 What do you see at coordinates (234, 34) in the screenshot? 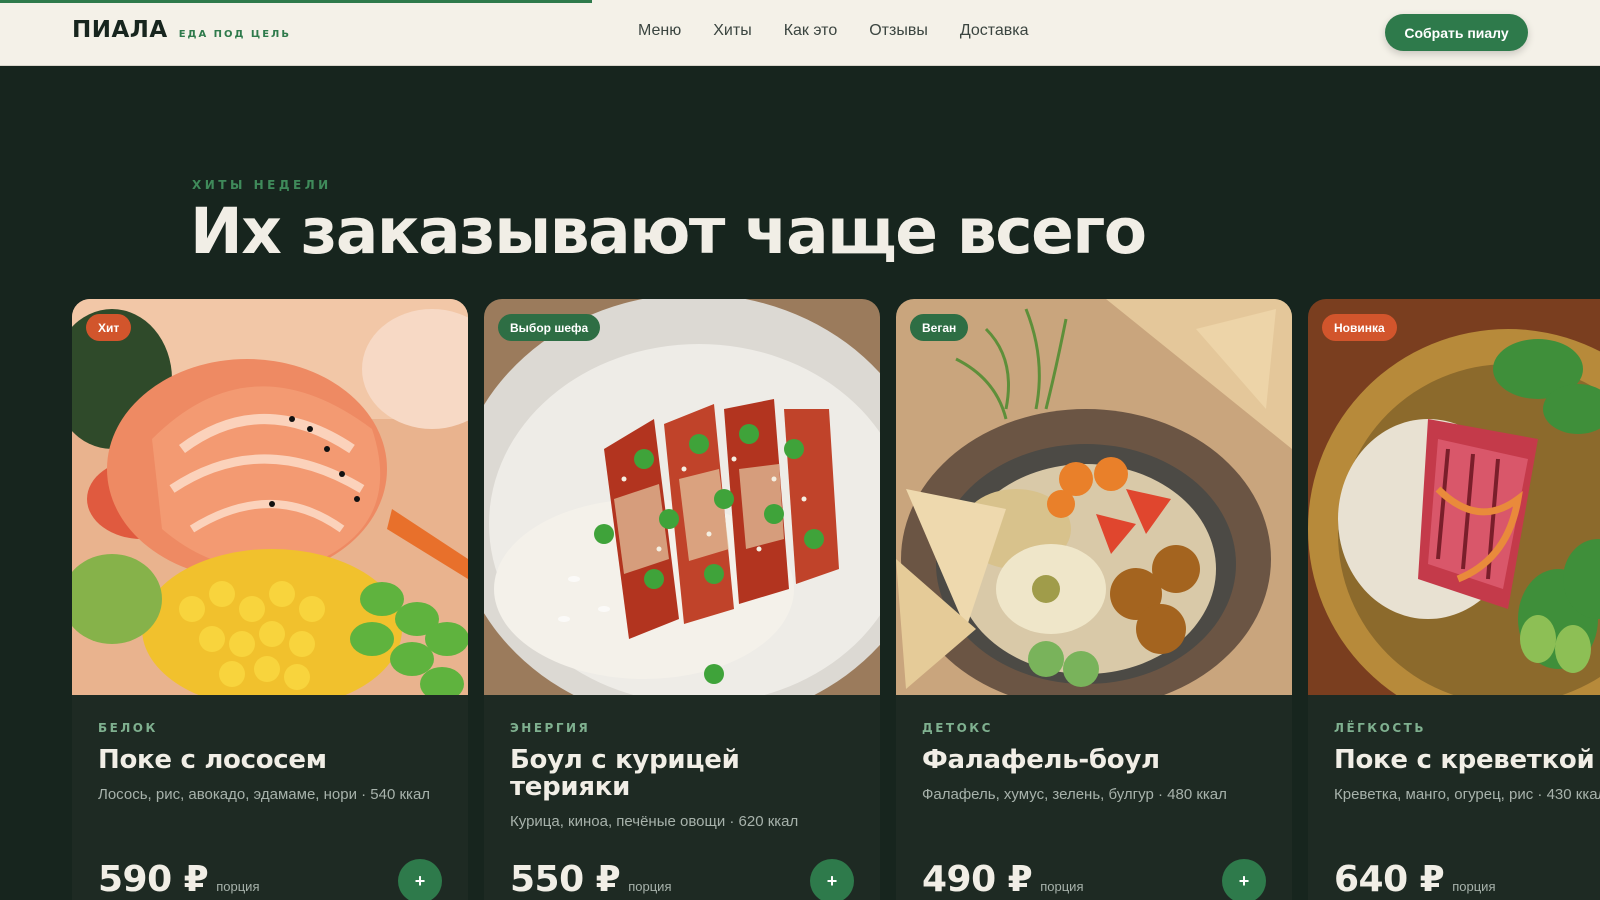
I see `logo-tagline: ЕДА ПОД ЦЕЛЬ` at bounding box center [234, 34].